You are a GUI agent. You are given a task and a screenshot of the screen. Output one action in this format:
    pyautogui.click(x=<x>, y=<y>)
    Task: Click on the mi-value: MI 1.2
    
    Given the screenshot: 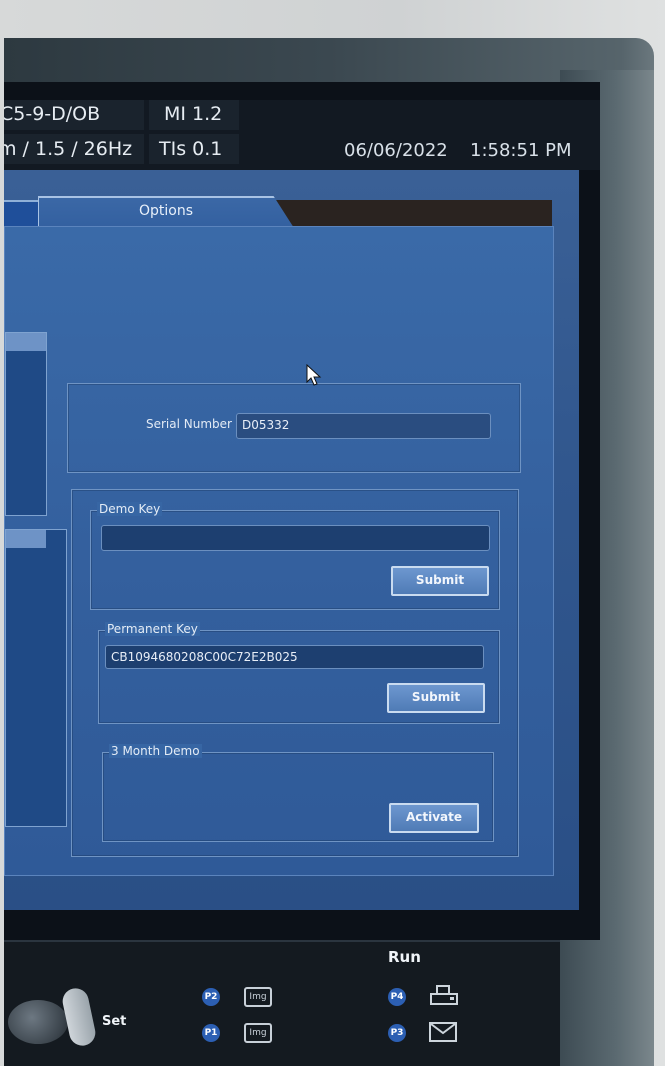 What is the action you would take?
    pyautogui.click(x=193, y=114)
    